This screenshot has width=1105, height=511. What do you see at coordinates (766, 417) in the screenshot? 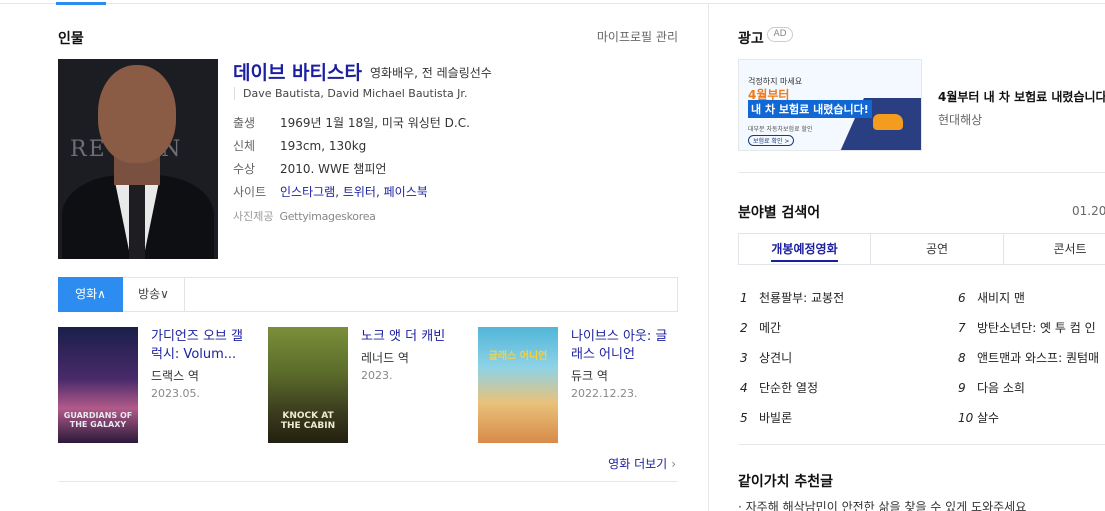
I see `keyword-item: 5 바빌론` at bounding box center [766, 417].